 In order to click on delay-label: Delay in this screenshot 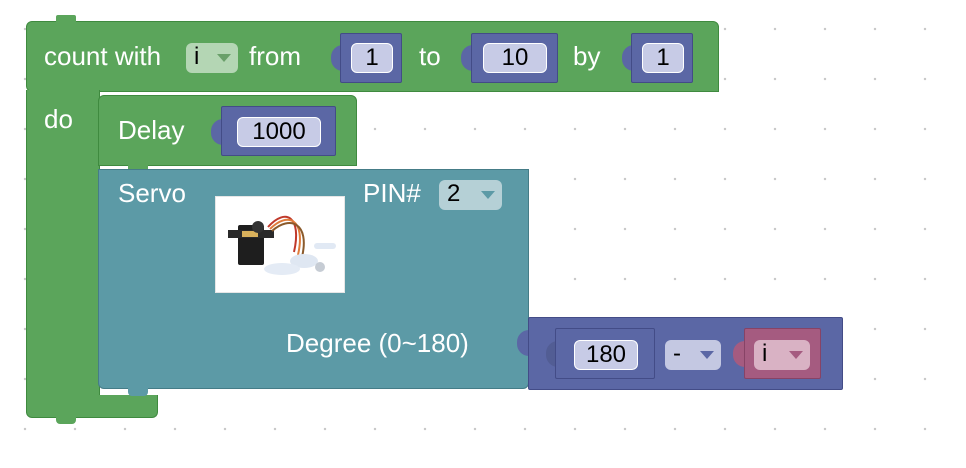, I will do `click(151, 130)`.